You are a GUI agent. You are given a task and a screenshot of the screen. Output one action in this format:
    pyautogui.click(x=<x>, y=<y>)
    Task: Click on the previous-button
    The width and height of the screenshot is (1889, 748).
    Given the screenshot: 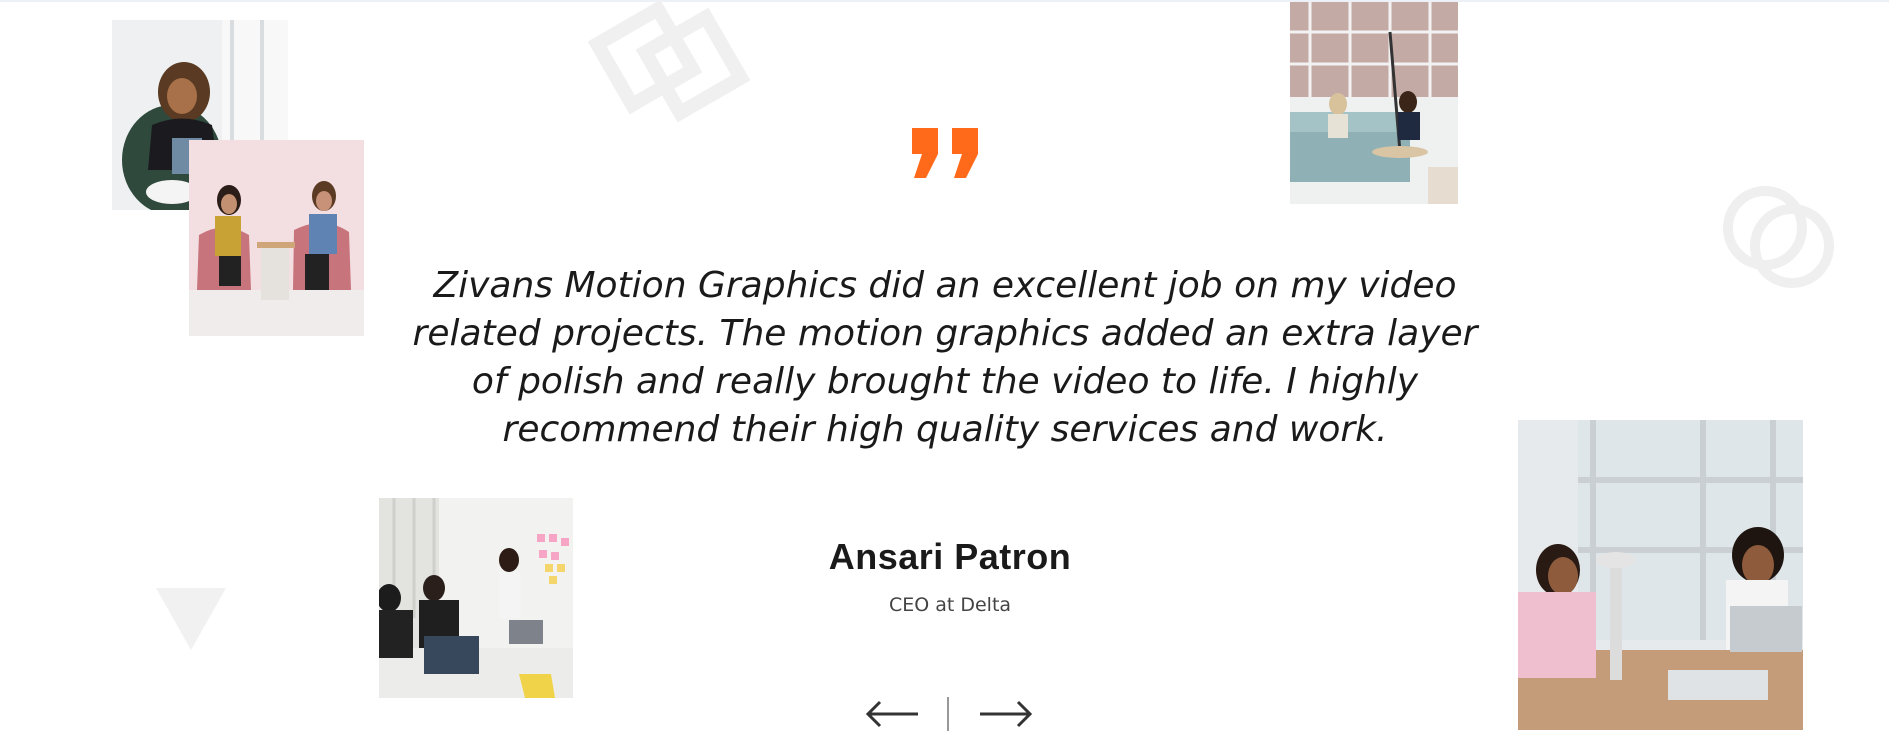 What is the action you would take?
    pyautogui.click(x=892, y=714)
    